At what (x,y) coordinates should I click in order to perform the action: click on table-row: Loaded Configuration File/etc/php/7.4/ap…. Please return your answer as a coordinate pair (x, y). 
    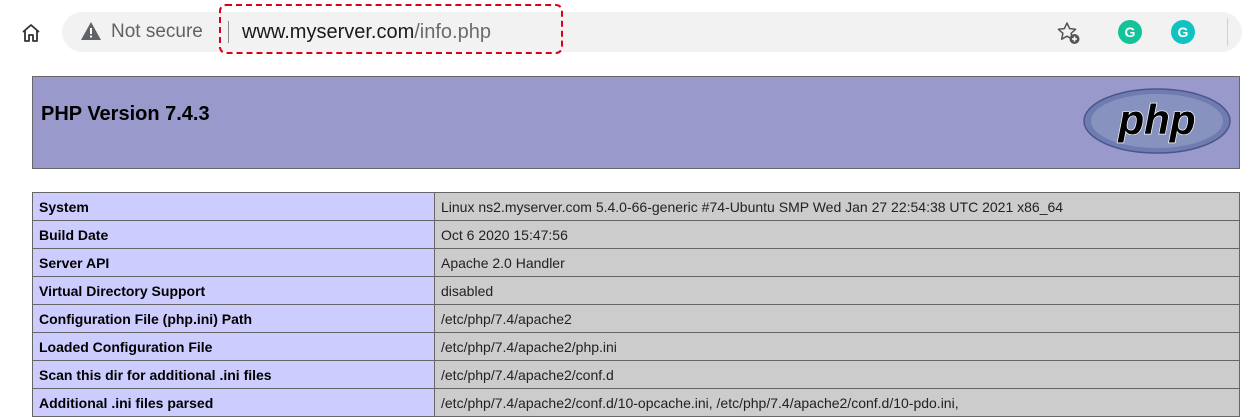
    Looking at the image, I should click on (636, 346).